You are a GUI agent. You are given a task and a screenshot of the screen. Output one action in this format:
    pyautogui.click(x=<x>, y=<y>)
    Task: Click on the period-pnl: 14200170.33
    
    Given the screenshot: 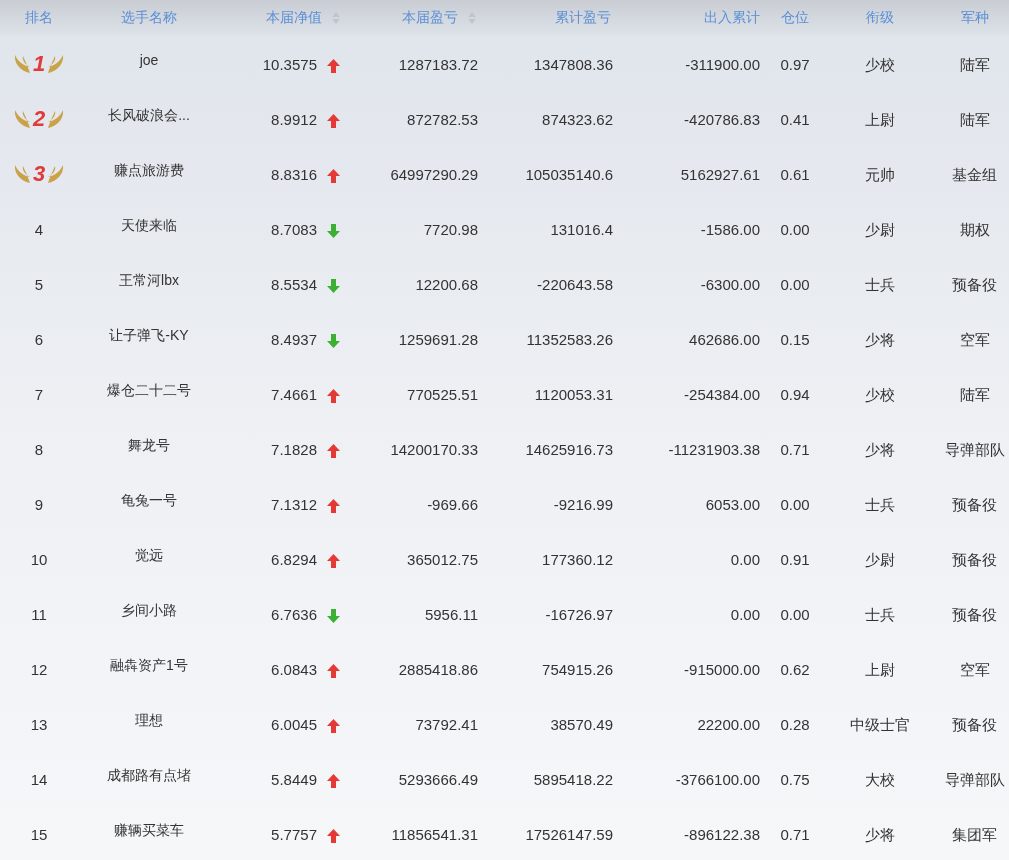 What is the action you would take?
    pyautogui.click(x=434, y=450)
    